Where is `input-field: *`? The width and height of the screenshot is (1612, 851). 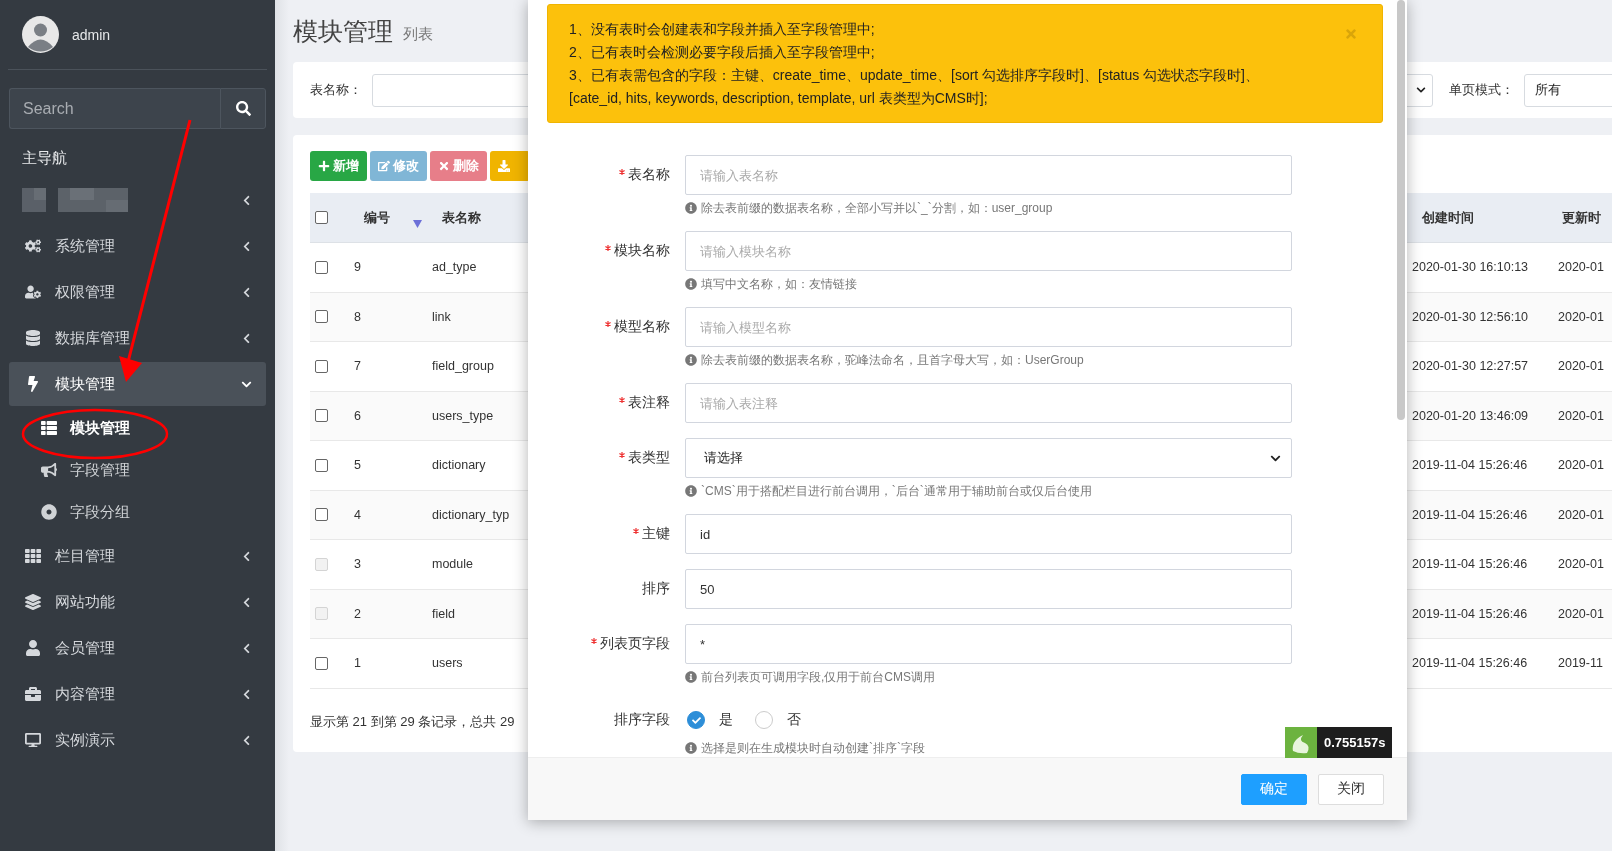 input-field: * is located at coordinates (988, 644).